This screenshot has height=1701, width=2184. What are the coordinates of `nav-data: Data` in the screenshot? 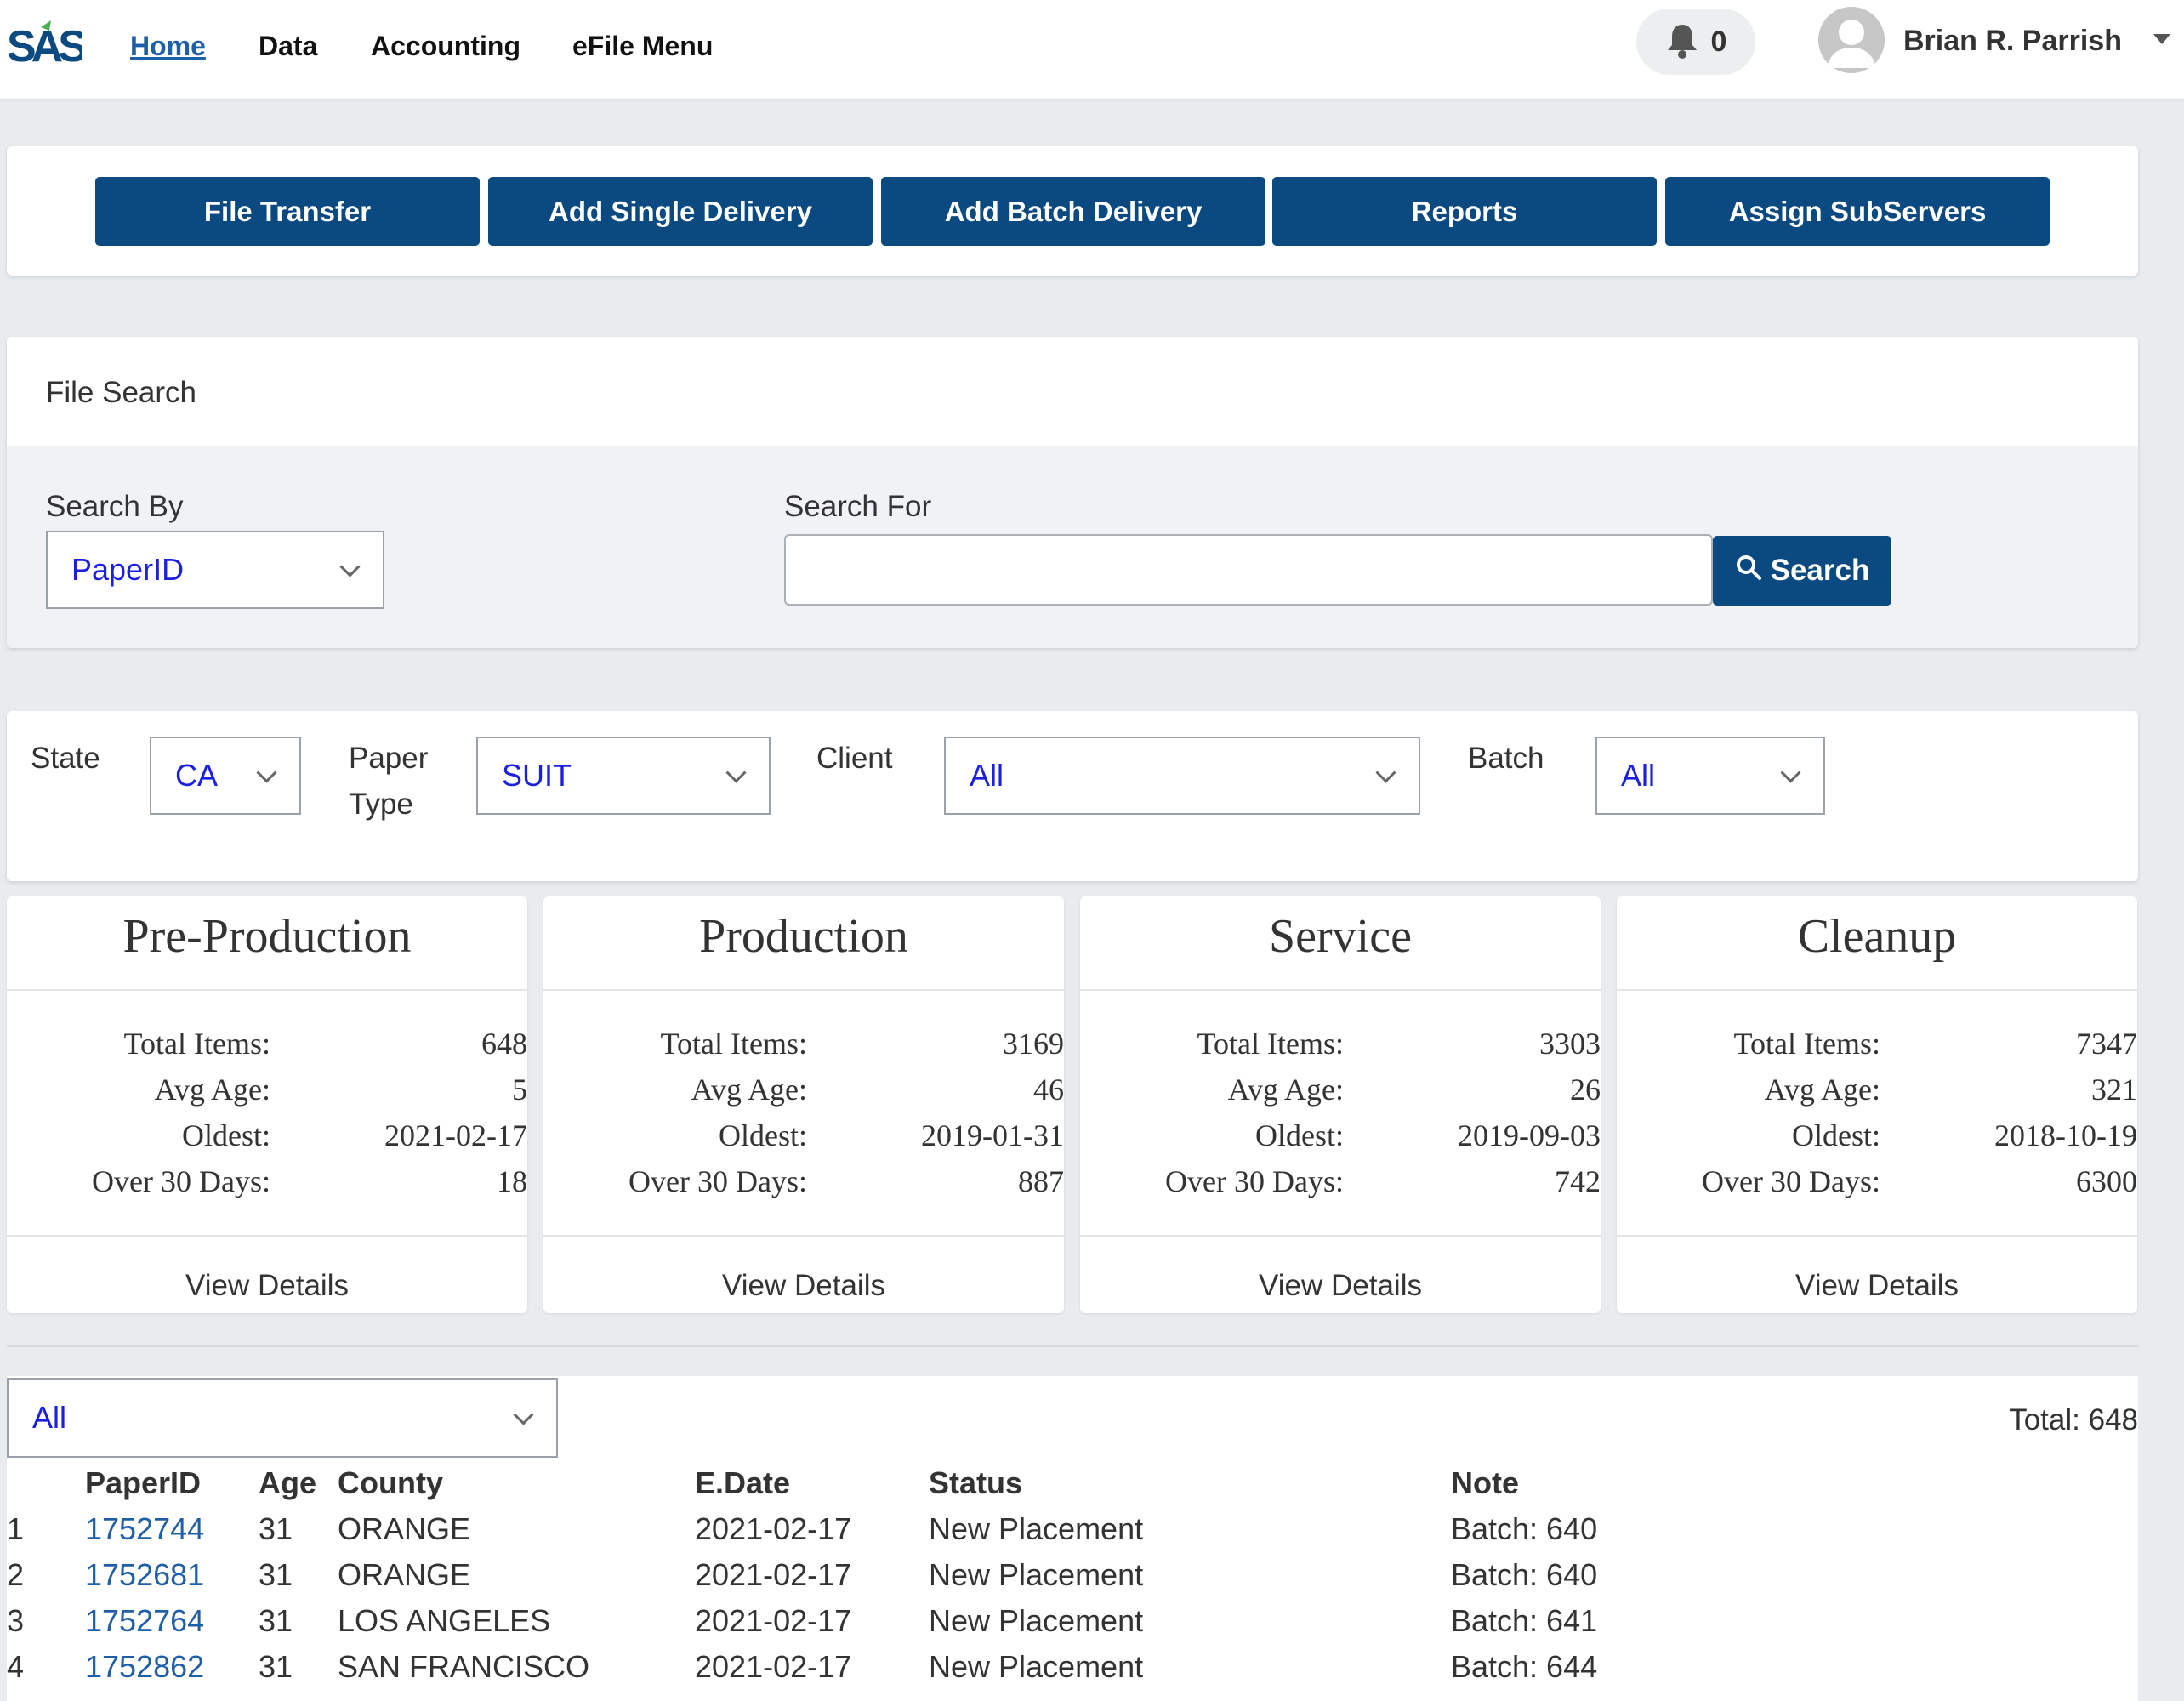 It's located at (288, 46).